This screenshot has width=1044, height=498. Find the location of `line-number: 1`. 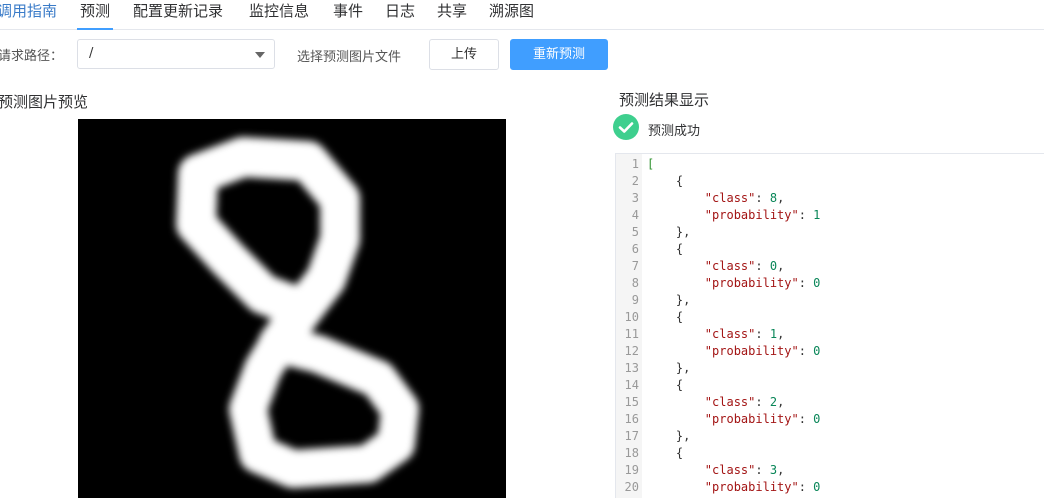

line-number: 1 is located at coordinates (635, 164).